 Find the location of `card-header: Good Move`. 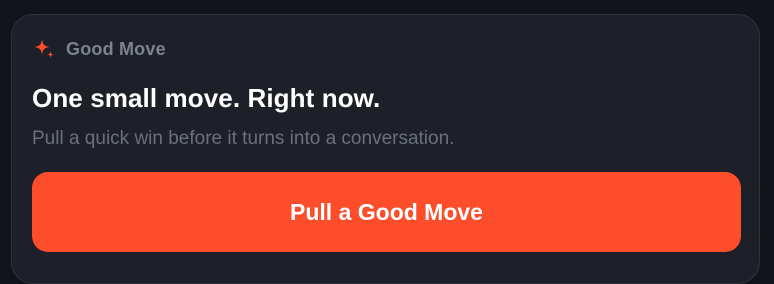

card-header: Good Move is located at coordinates (99, 49).